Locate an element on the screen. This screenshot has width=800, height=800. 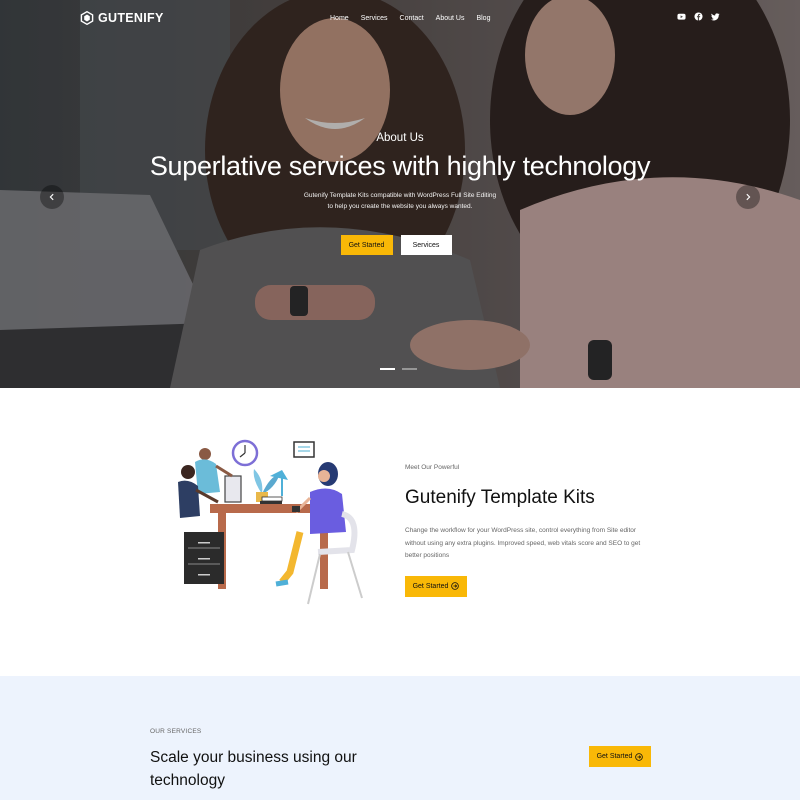
site-logo-text: GUTENIFY is located at coordinates (131, 18).